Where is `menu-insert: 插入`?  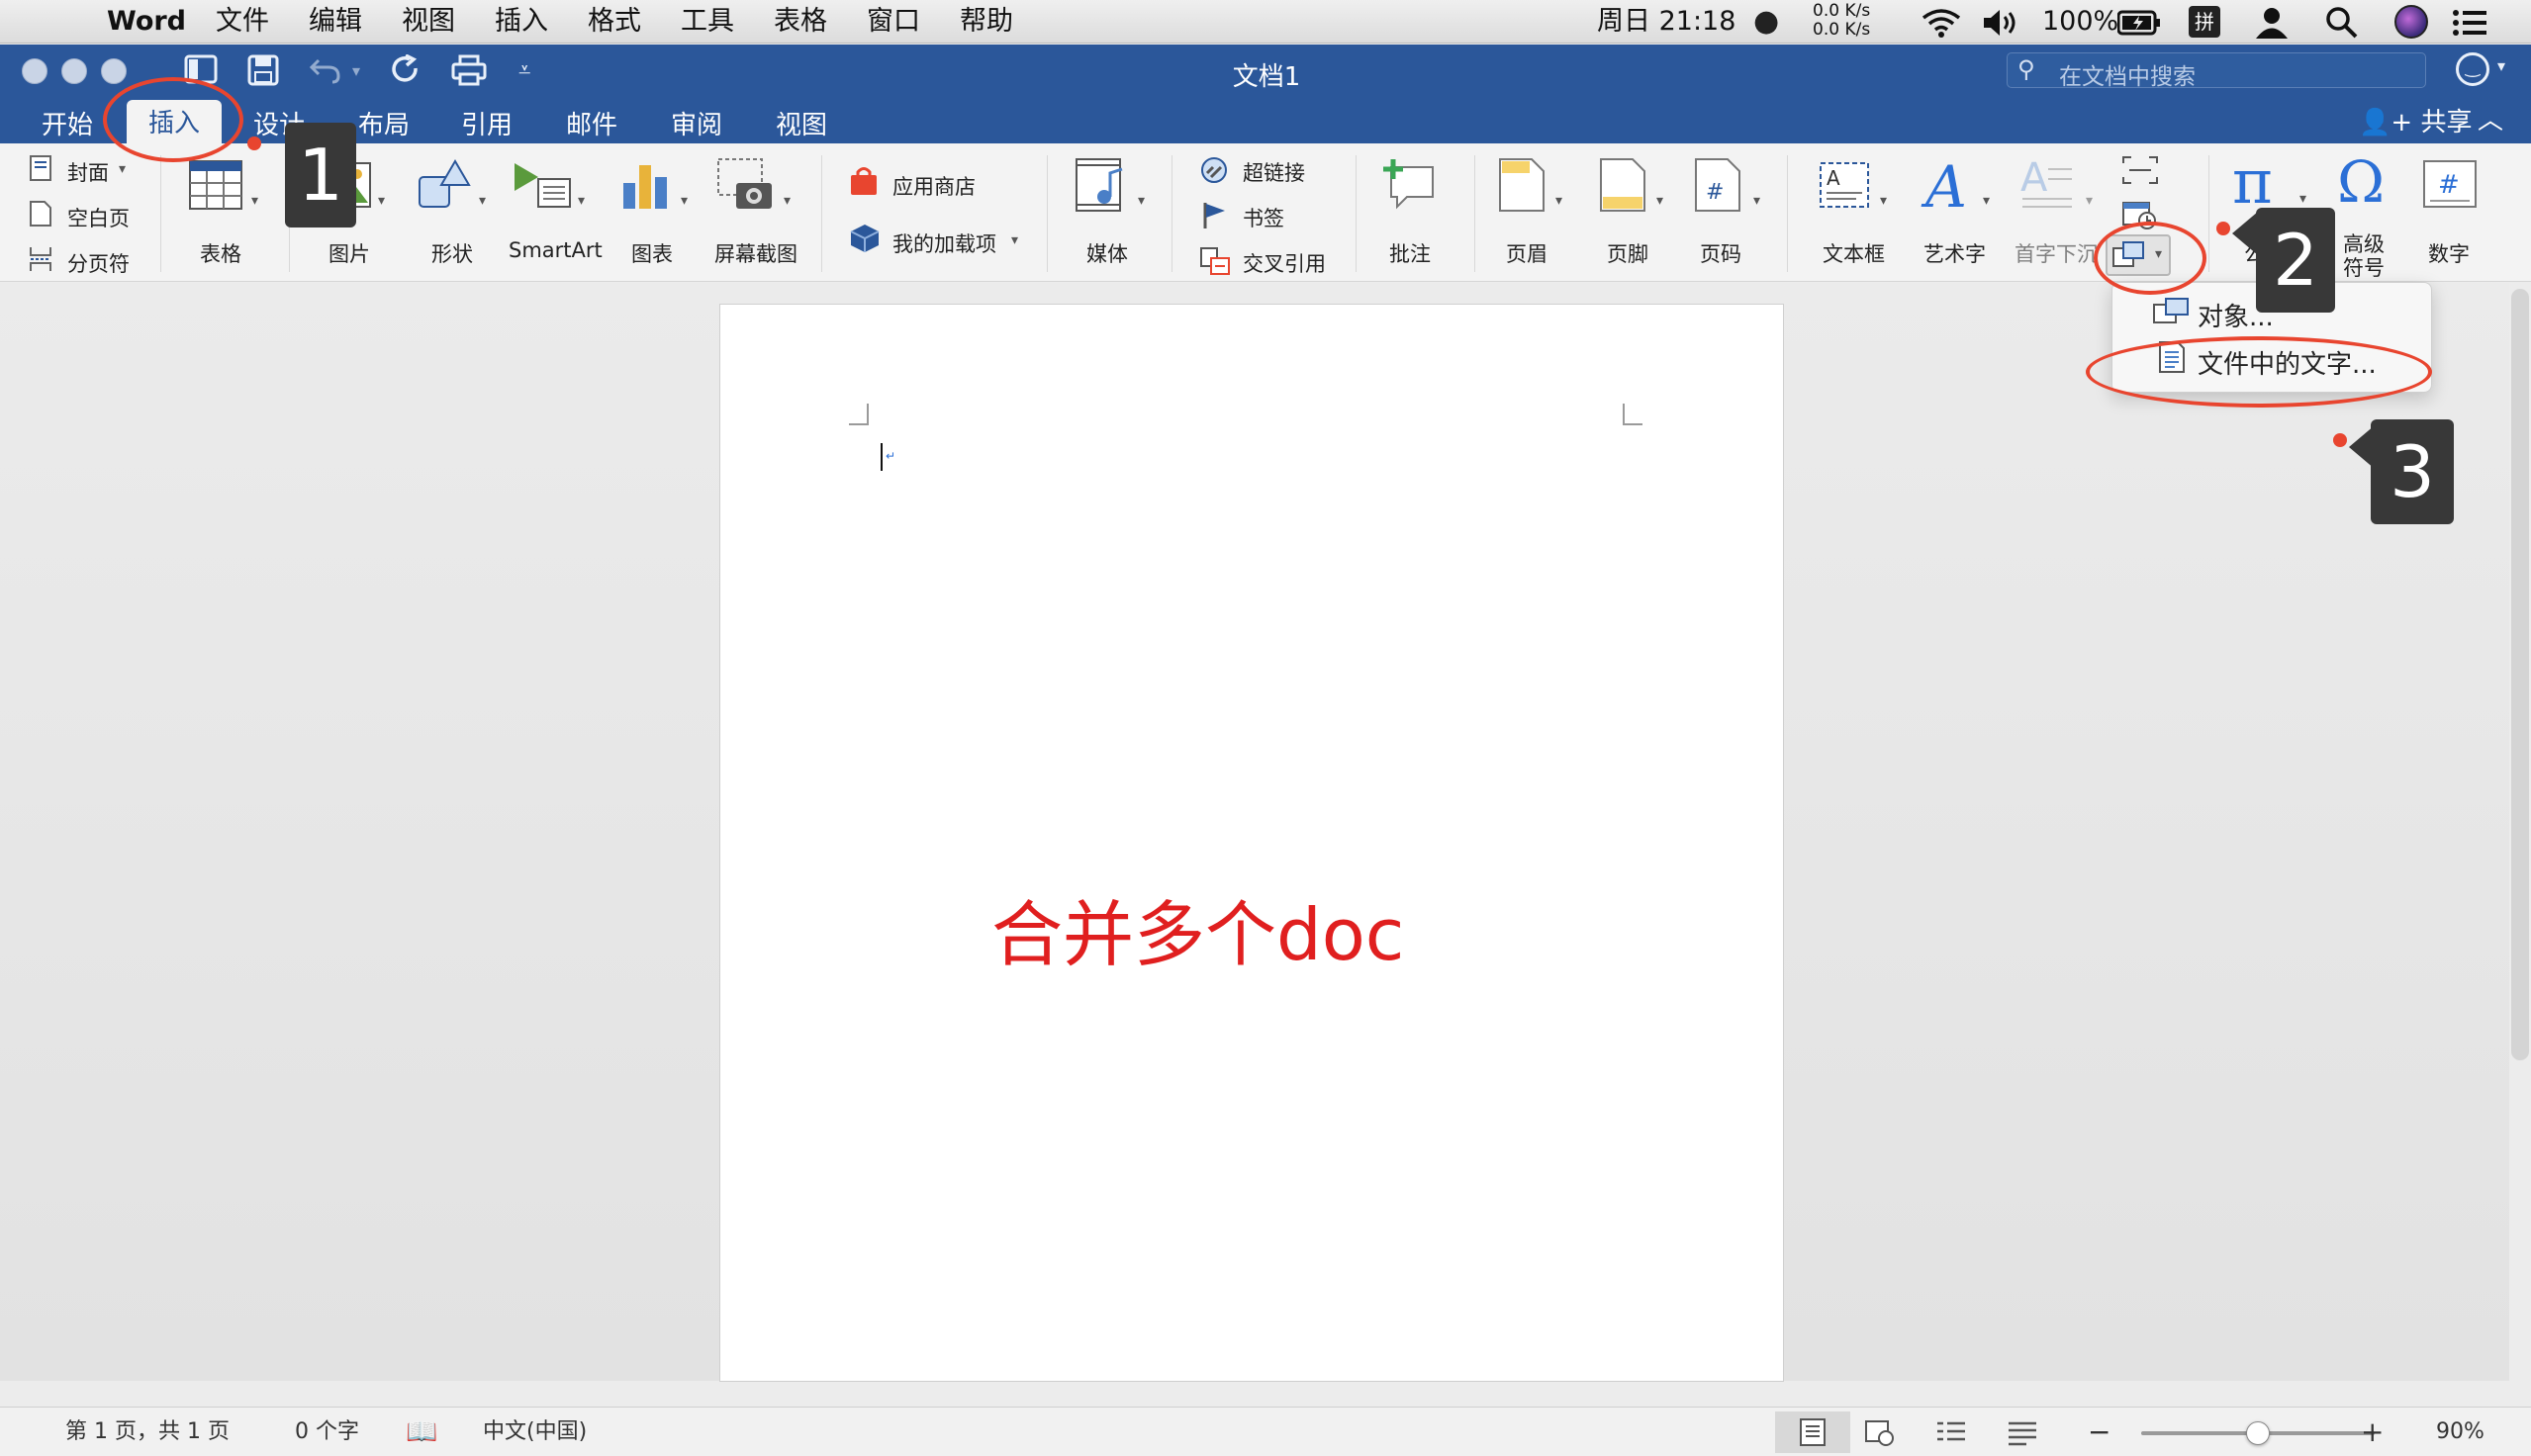 menu-insert: 插入 is located at coordinates (521, 22).